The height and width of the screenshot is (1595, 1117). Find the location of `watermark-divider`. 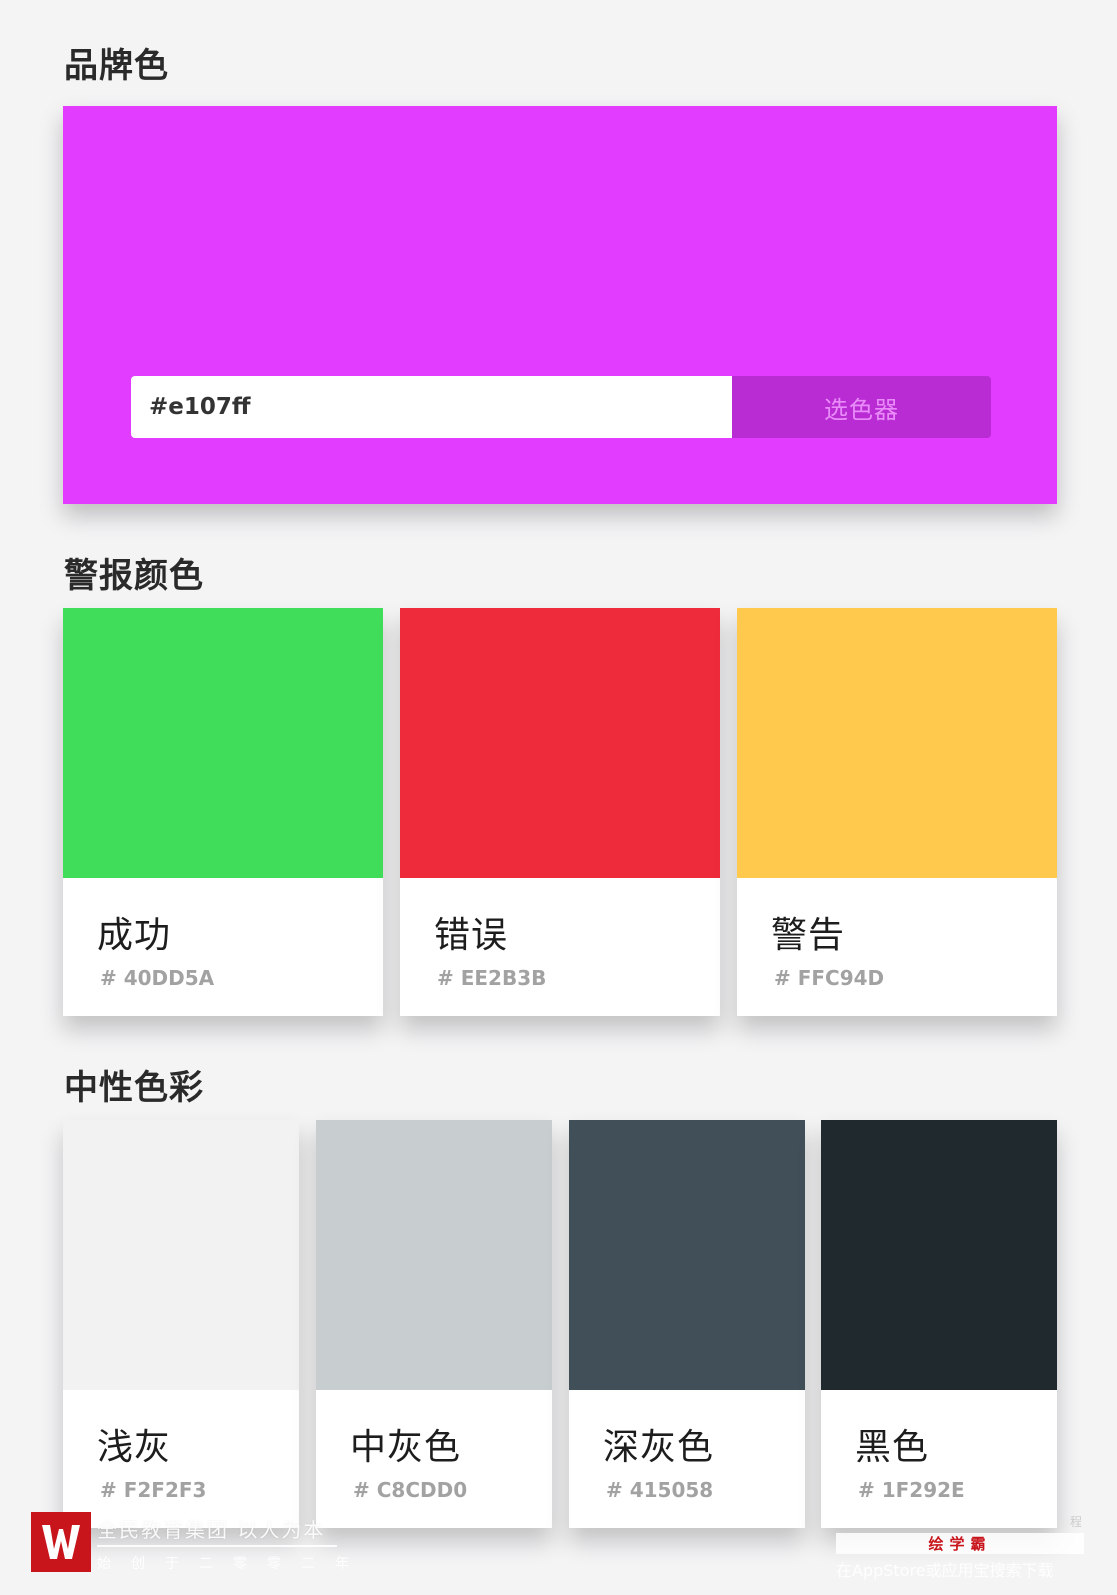

watermark-divider is located at coordinates (217, 1546).